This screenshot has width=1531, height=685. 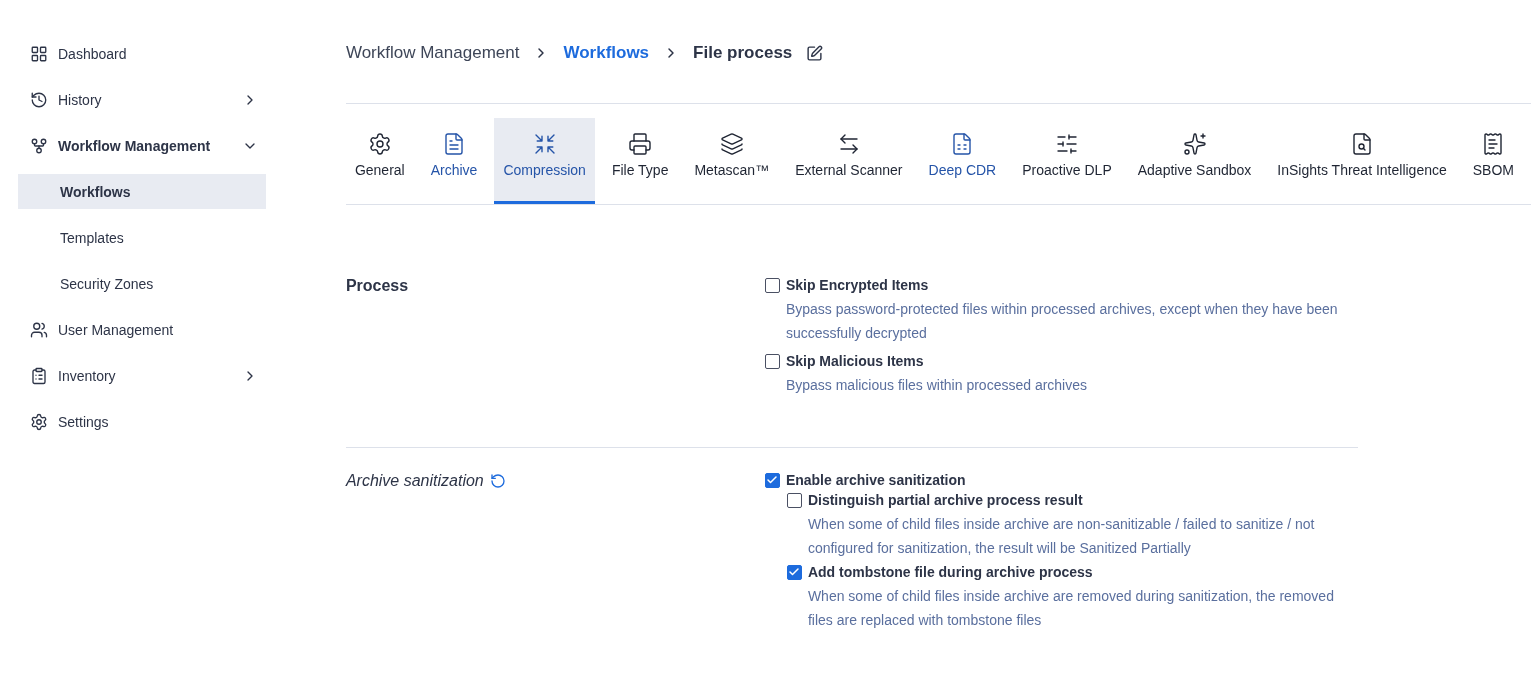 I want to click on breadcrumb-item: Workflow Management, so click(x=432, y=53).